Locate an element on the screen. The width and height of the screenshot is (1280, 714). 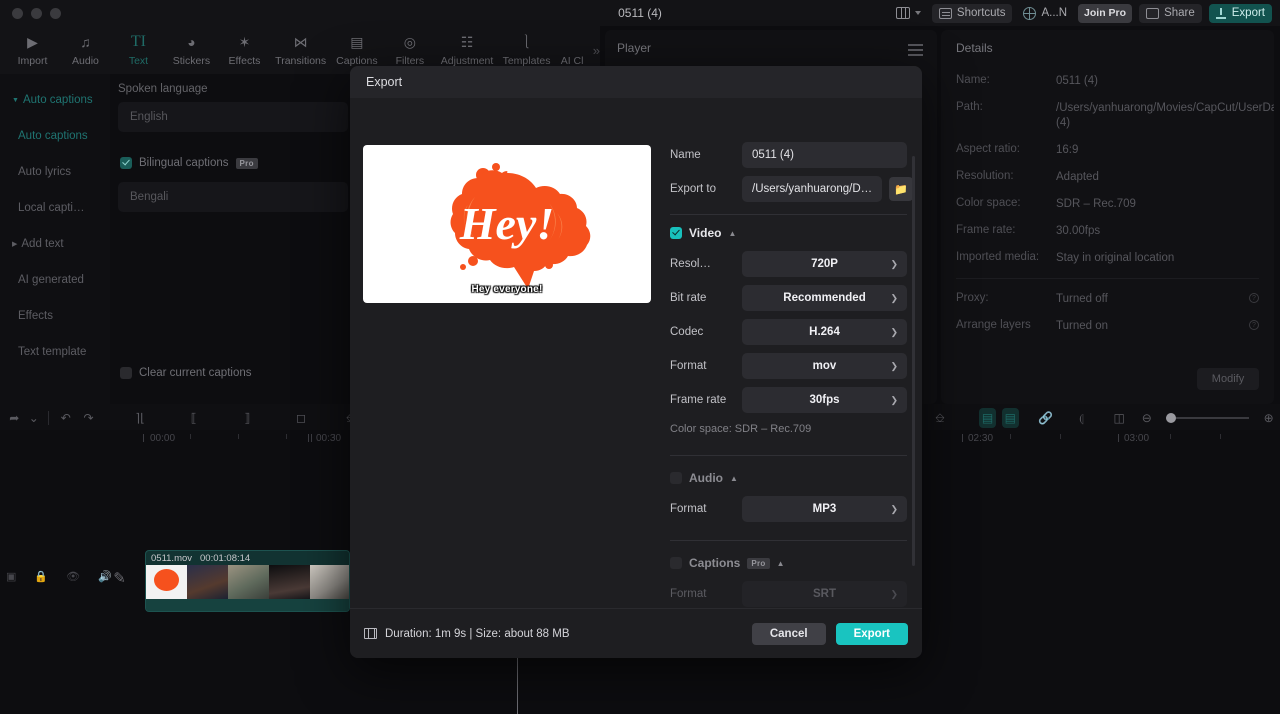
bilingual-captions-checkbox: Bilingual captions Pro is located at coordinates (189, 163).